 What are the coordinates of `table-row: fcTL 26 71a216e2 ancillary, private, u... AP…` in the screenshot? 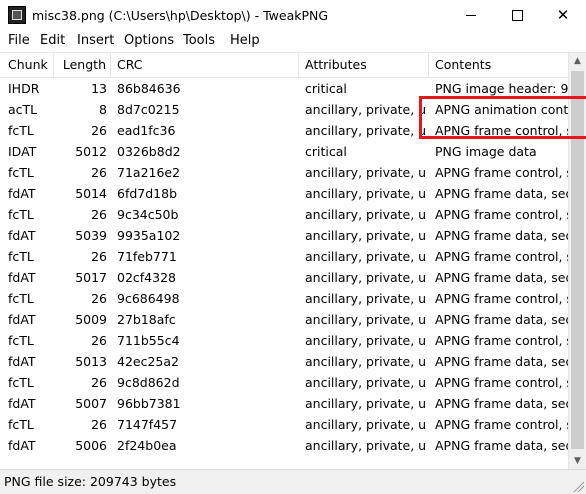 It's located at (284, 172).